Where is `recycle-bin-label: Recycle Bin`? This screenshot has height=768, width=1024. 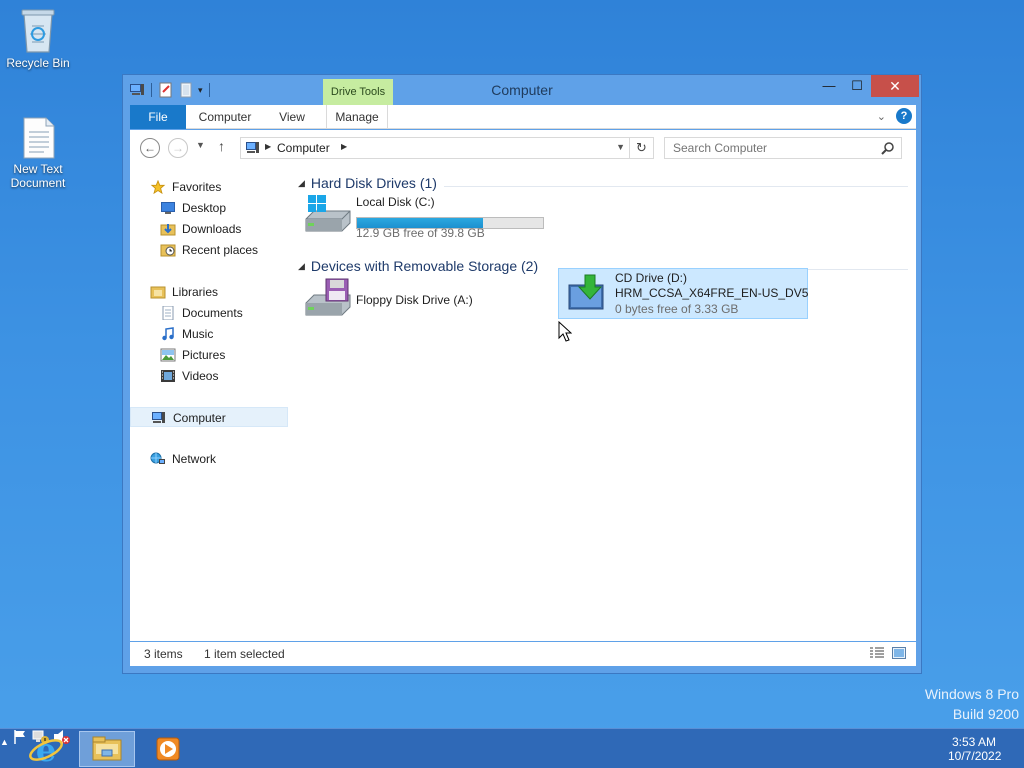
recycle-bin-label: Recycle Bin is located at coordinates (38, 63).